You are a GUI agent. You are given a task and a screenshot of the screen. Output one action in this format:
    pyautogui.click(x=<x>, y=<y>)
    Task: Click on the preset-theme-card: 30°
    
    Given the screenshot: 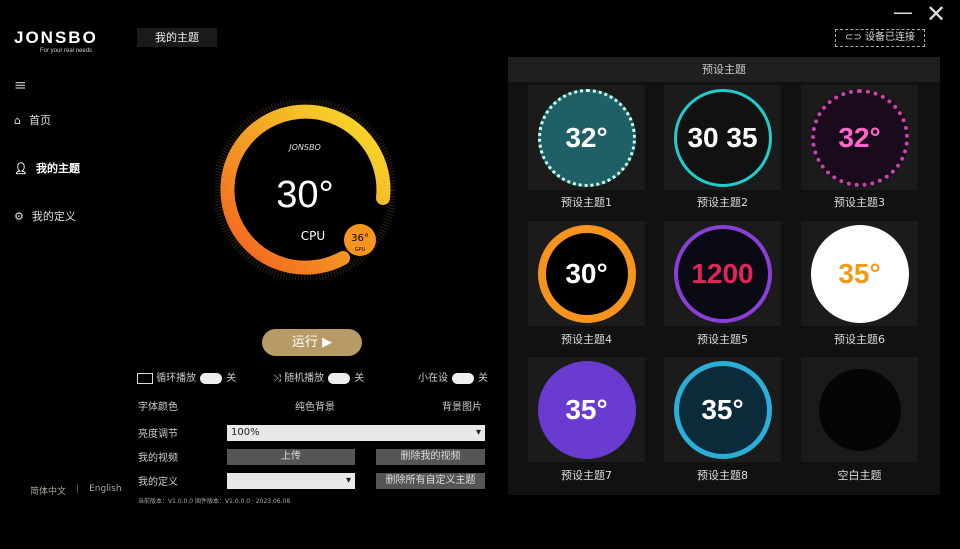 What is the action you would take?
    pyautogui.click(x=586, y=273)
    